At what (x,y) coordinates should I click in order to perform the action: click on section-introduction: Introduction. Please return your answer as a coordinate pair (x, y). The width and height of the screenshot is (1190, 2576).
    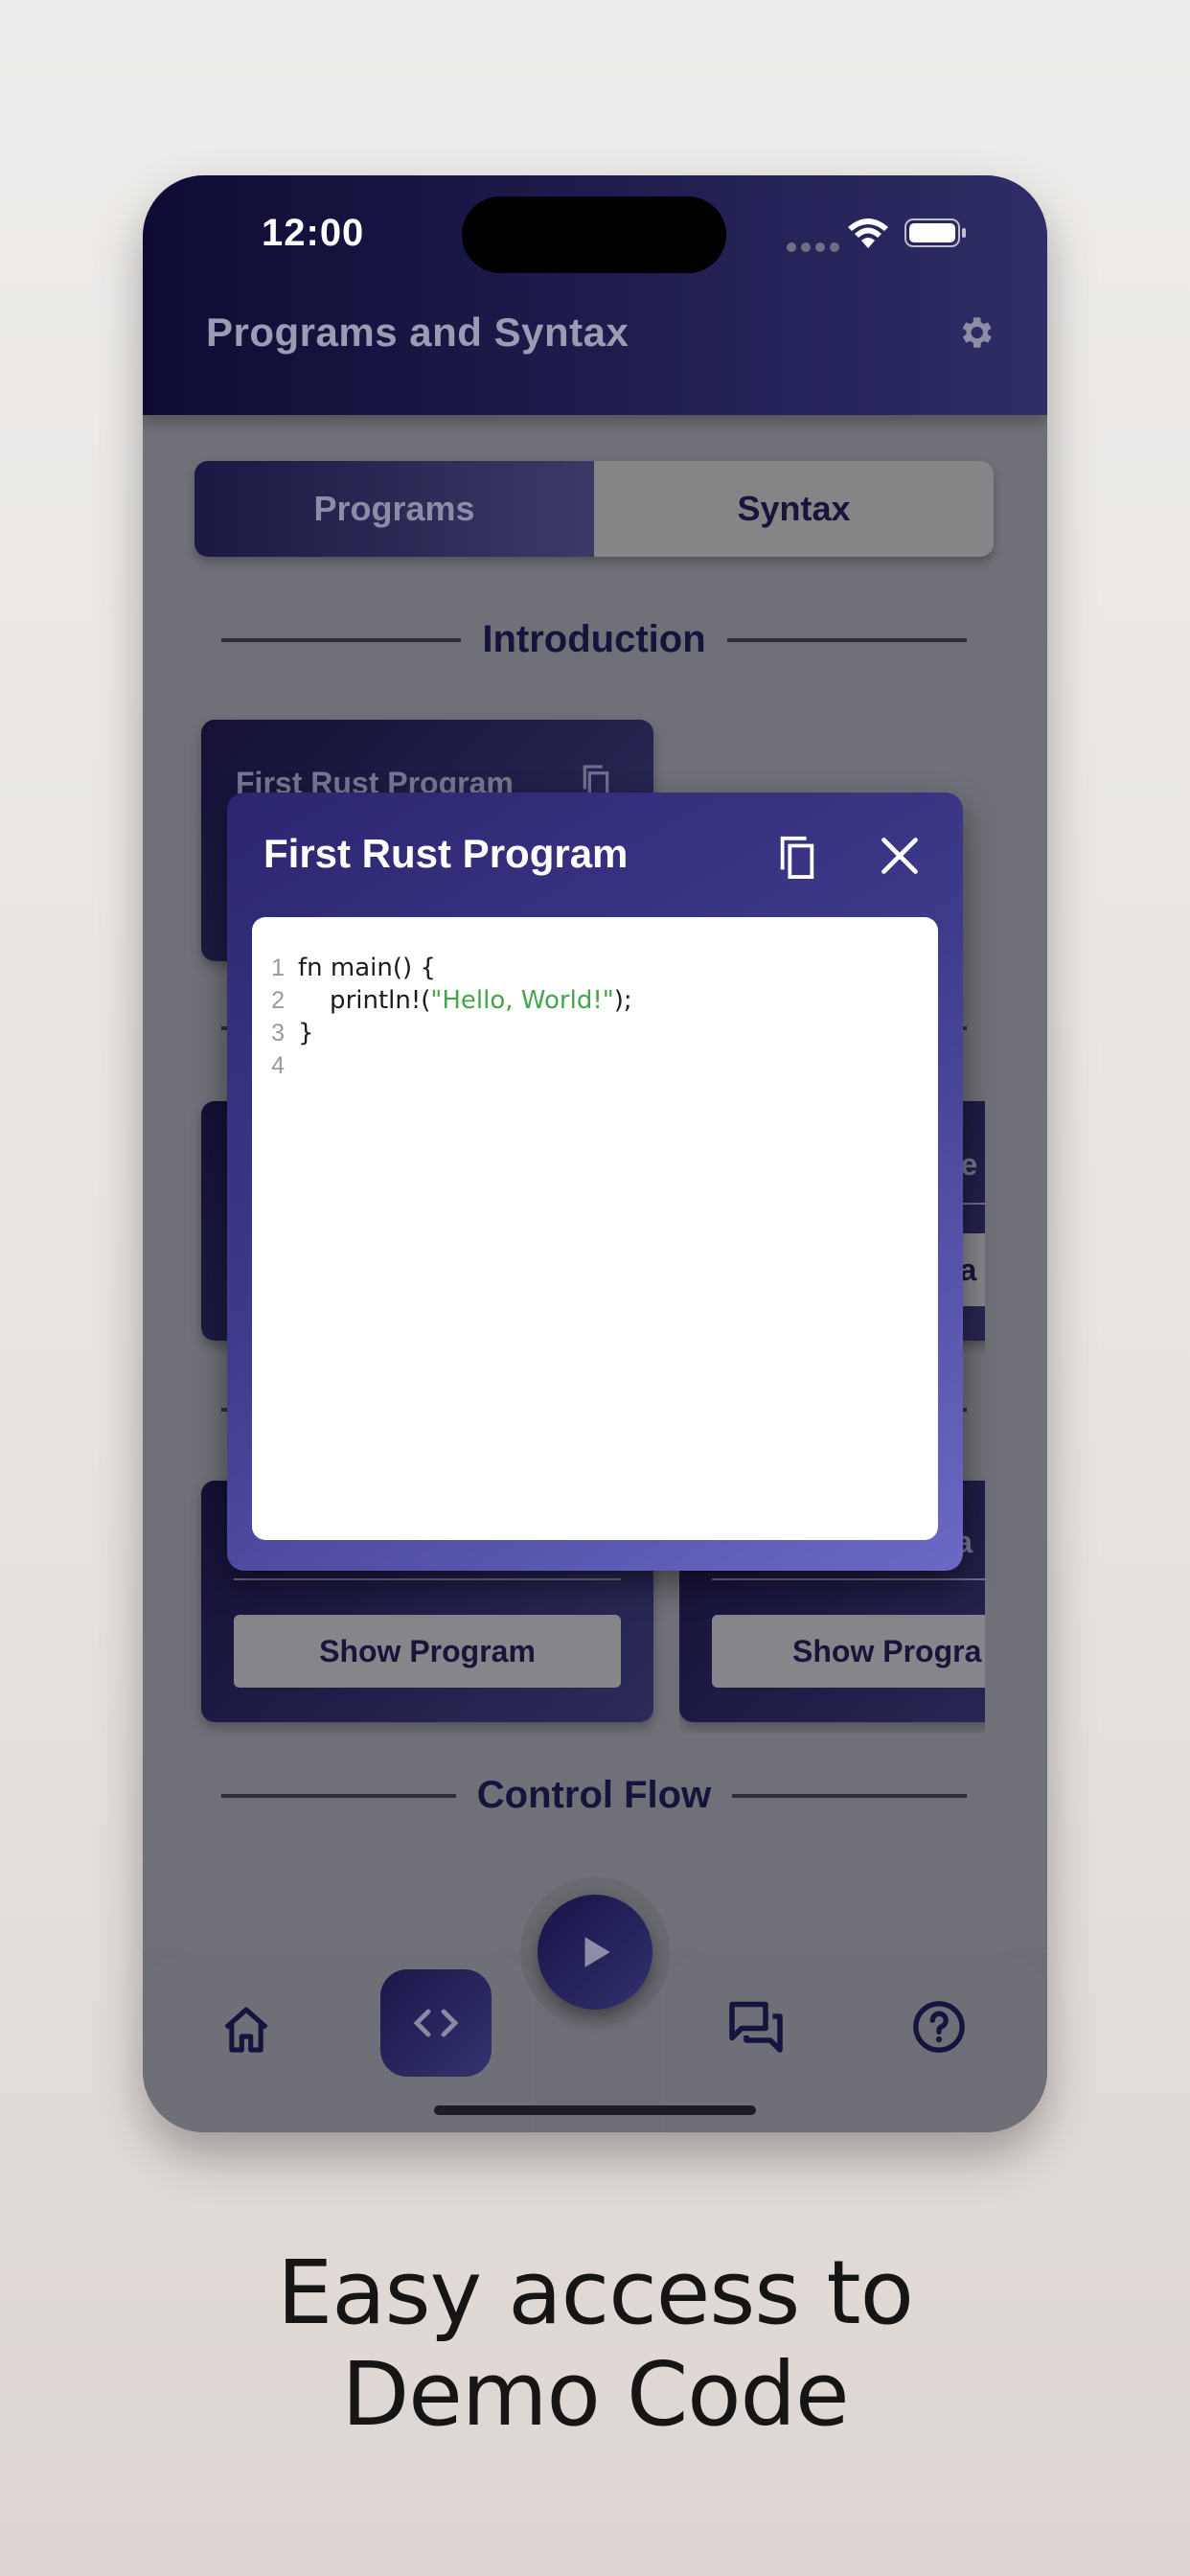
    Looking at the image, I should click on (594, 639).